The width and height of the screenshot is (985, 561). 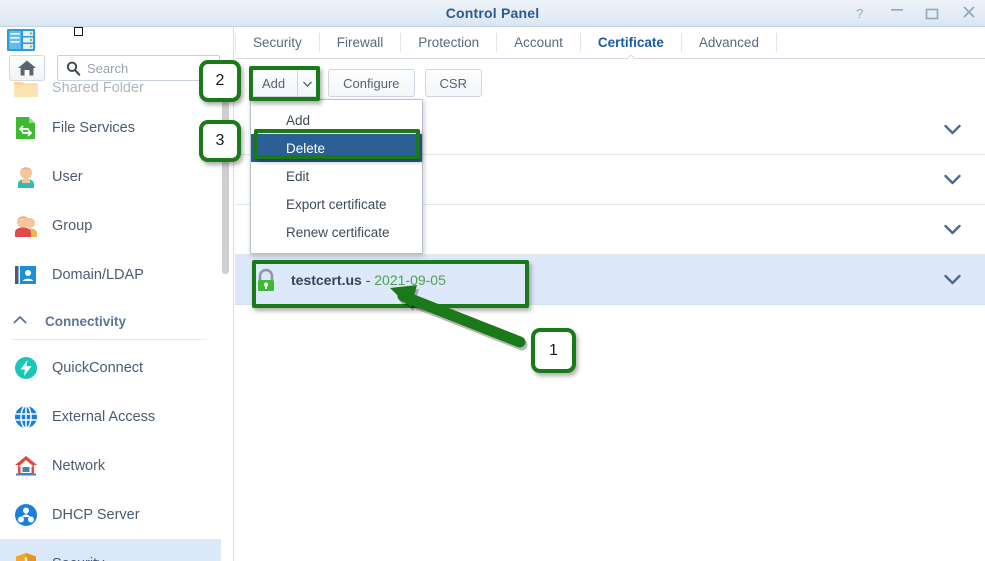 I want to click on sidebar-item-file-services: File Services, so click(x=110, y=127).